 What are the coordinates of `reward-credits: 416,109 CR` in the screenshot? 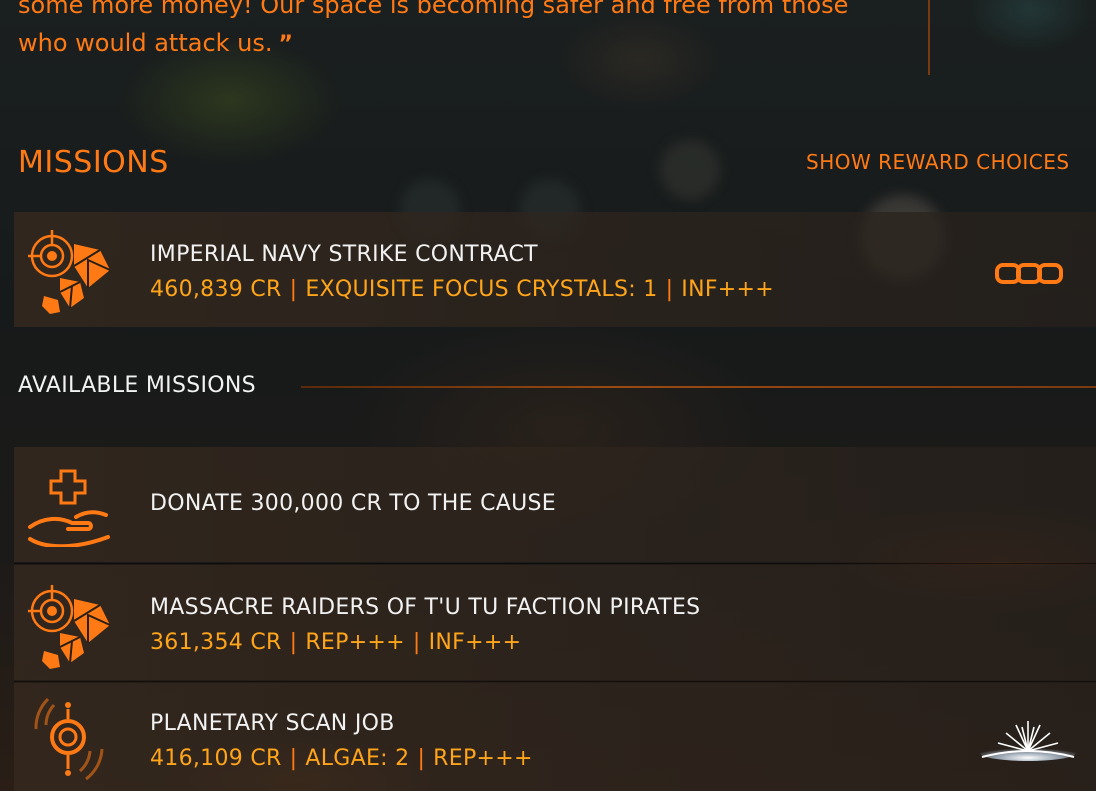 It's located at (216, 758).